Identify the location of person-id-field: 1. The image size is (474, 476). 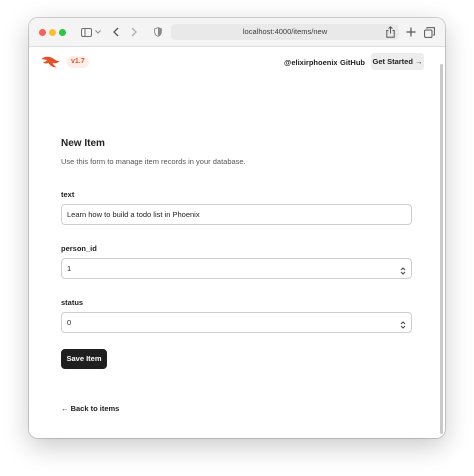
(236, 268).